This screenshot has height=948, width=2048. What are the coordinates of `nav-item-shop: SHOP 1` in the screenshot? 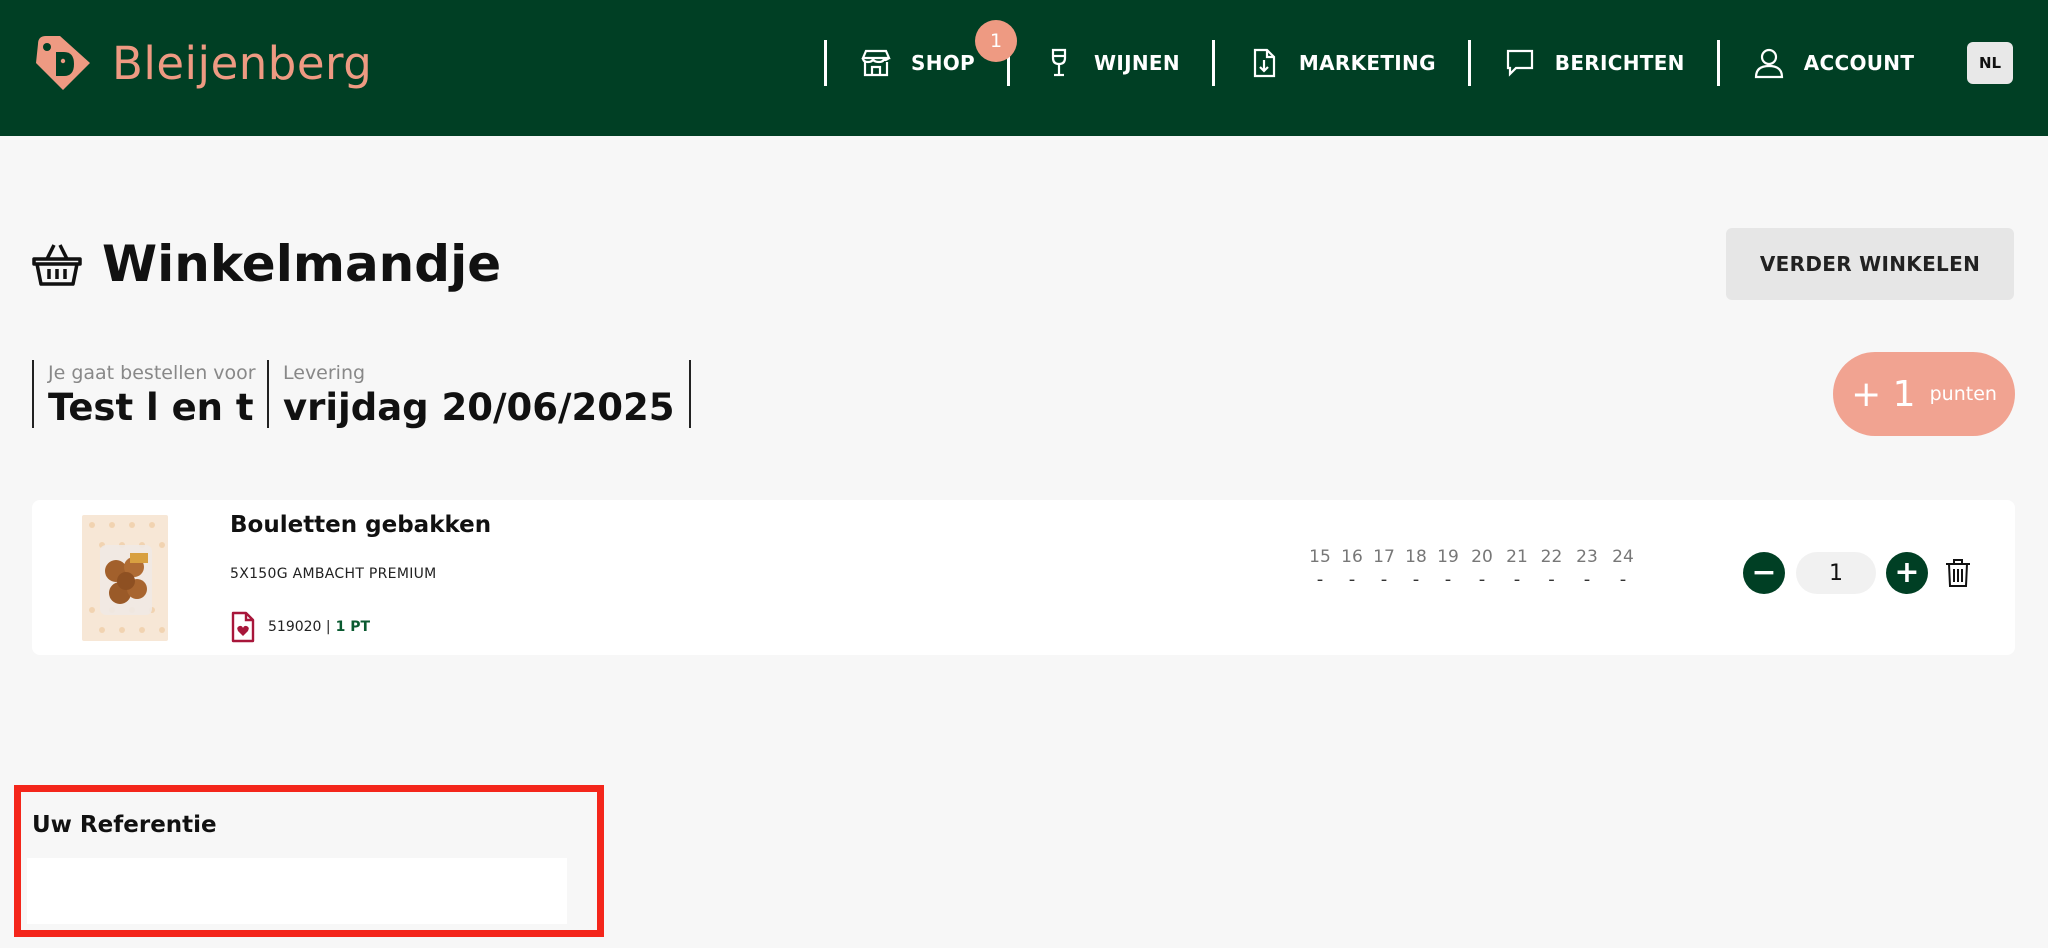 It's located at (922, 53).